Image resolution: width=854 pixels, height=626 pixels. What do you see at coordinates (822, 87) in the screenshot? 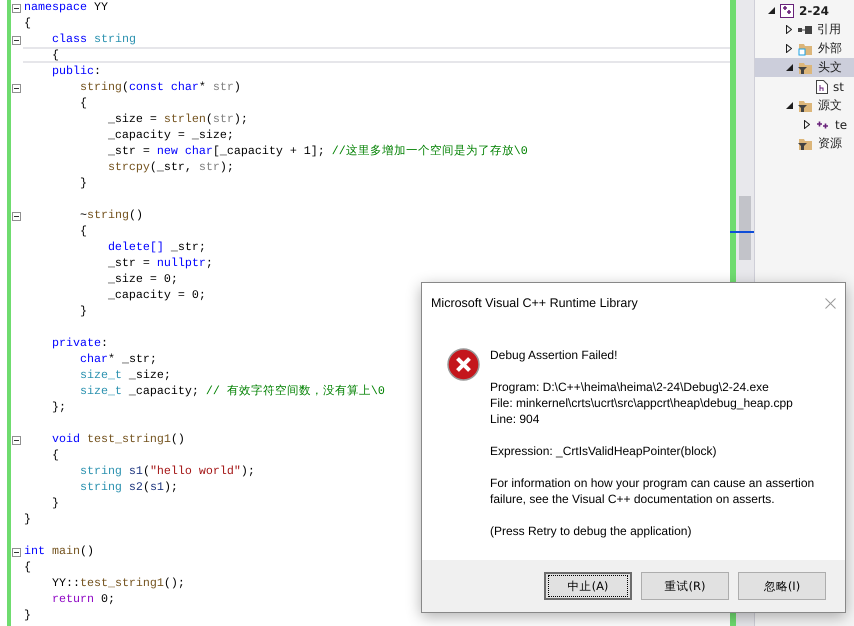
I see `file-icon` at bounding box center [822, 87].